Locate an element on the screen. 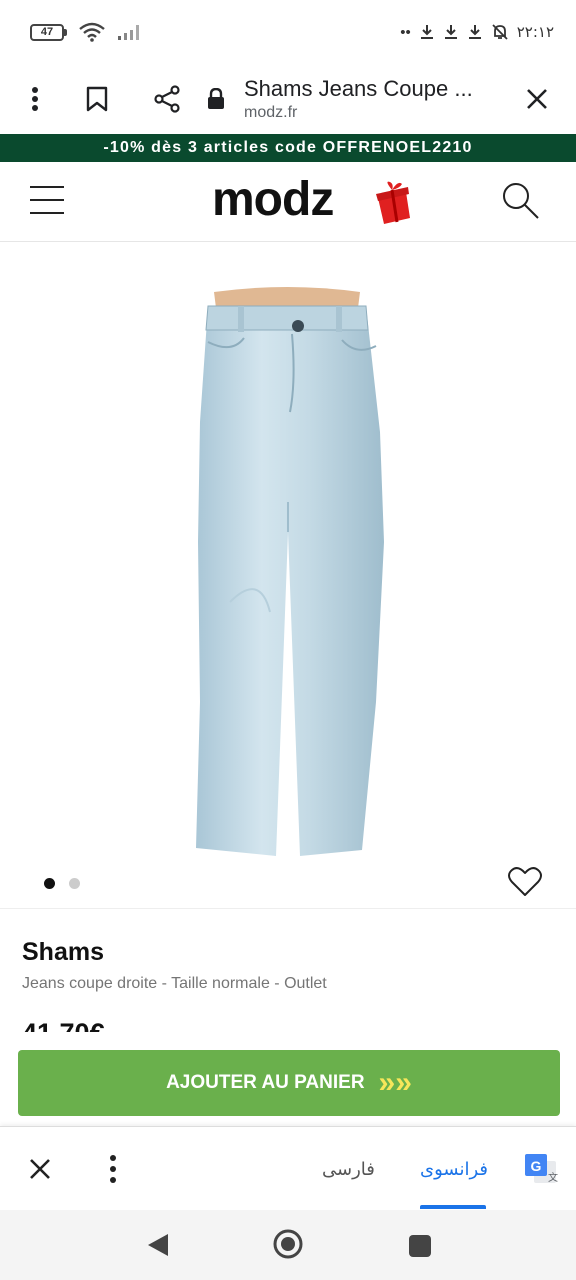  status-left: 47 is located at coordinates (86, 32).